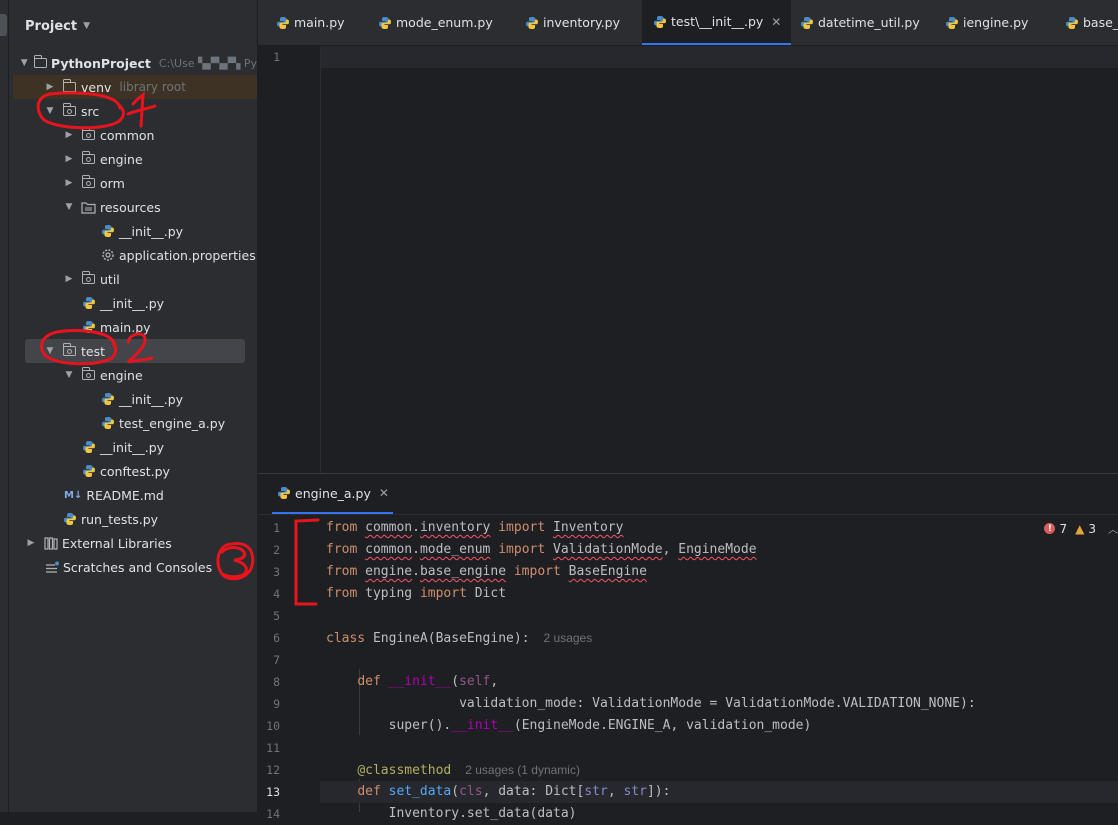 Image resolution: width=1118 pixels, height=825 pixels. I want to click on tree-item-label: orm, so click(112, 183).